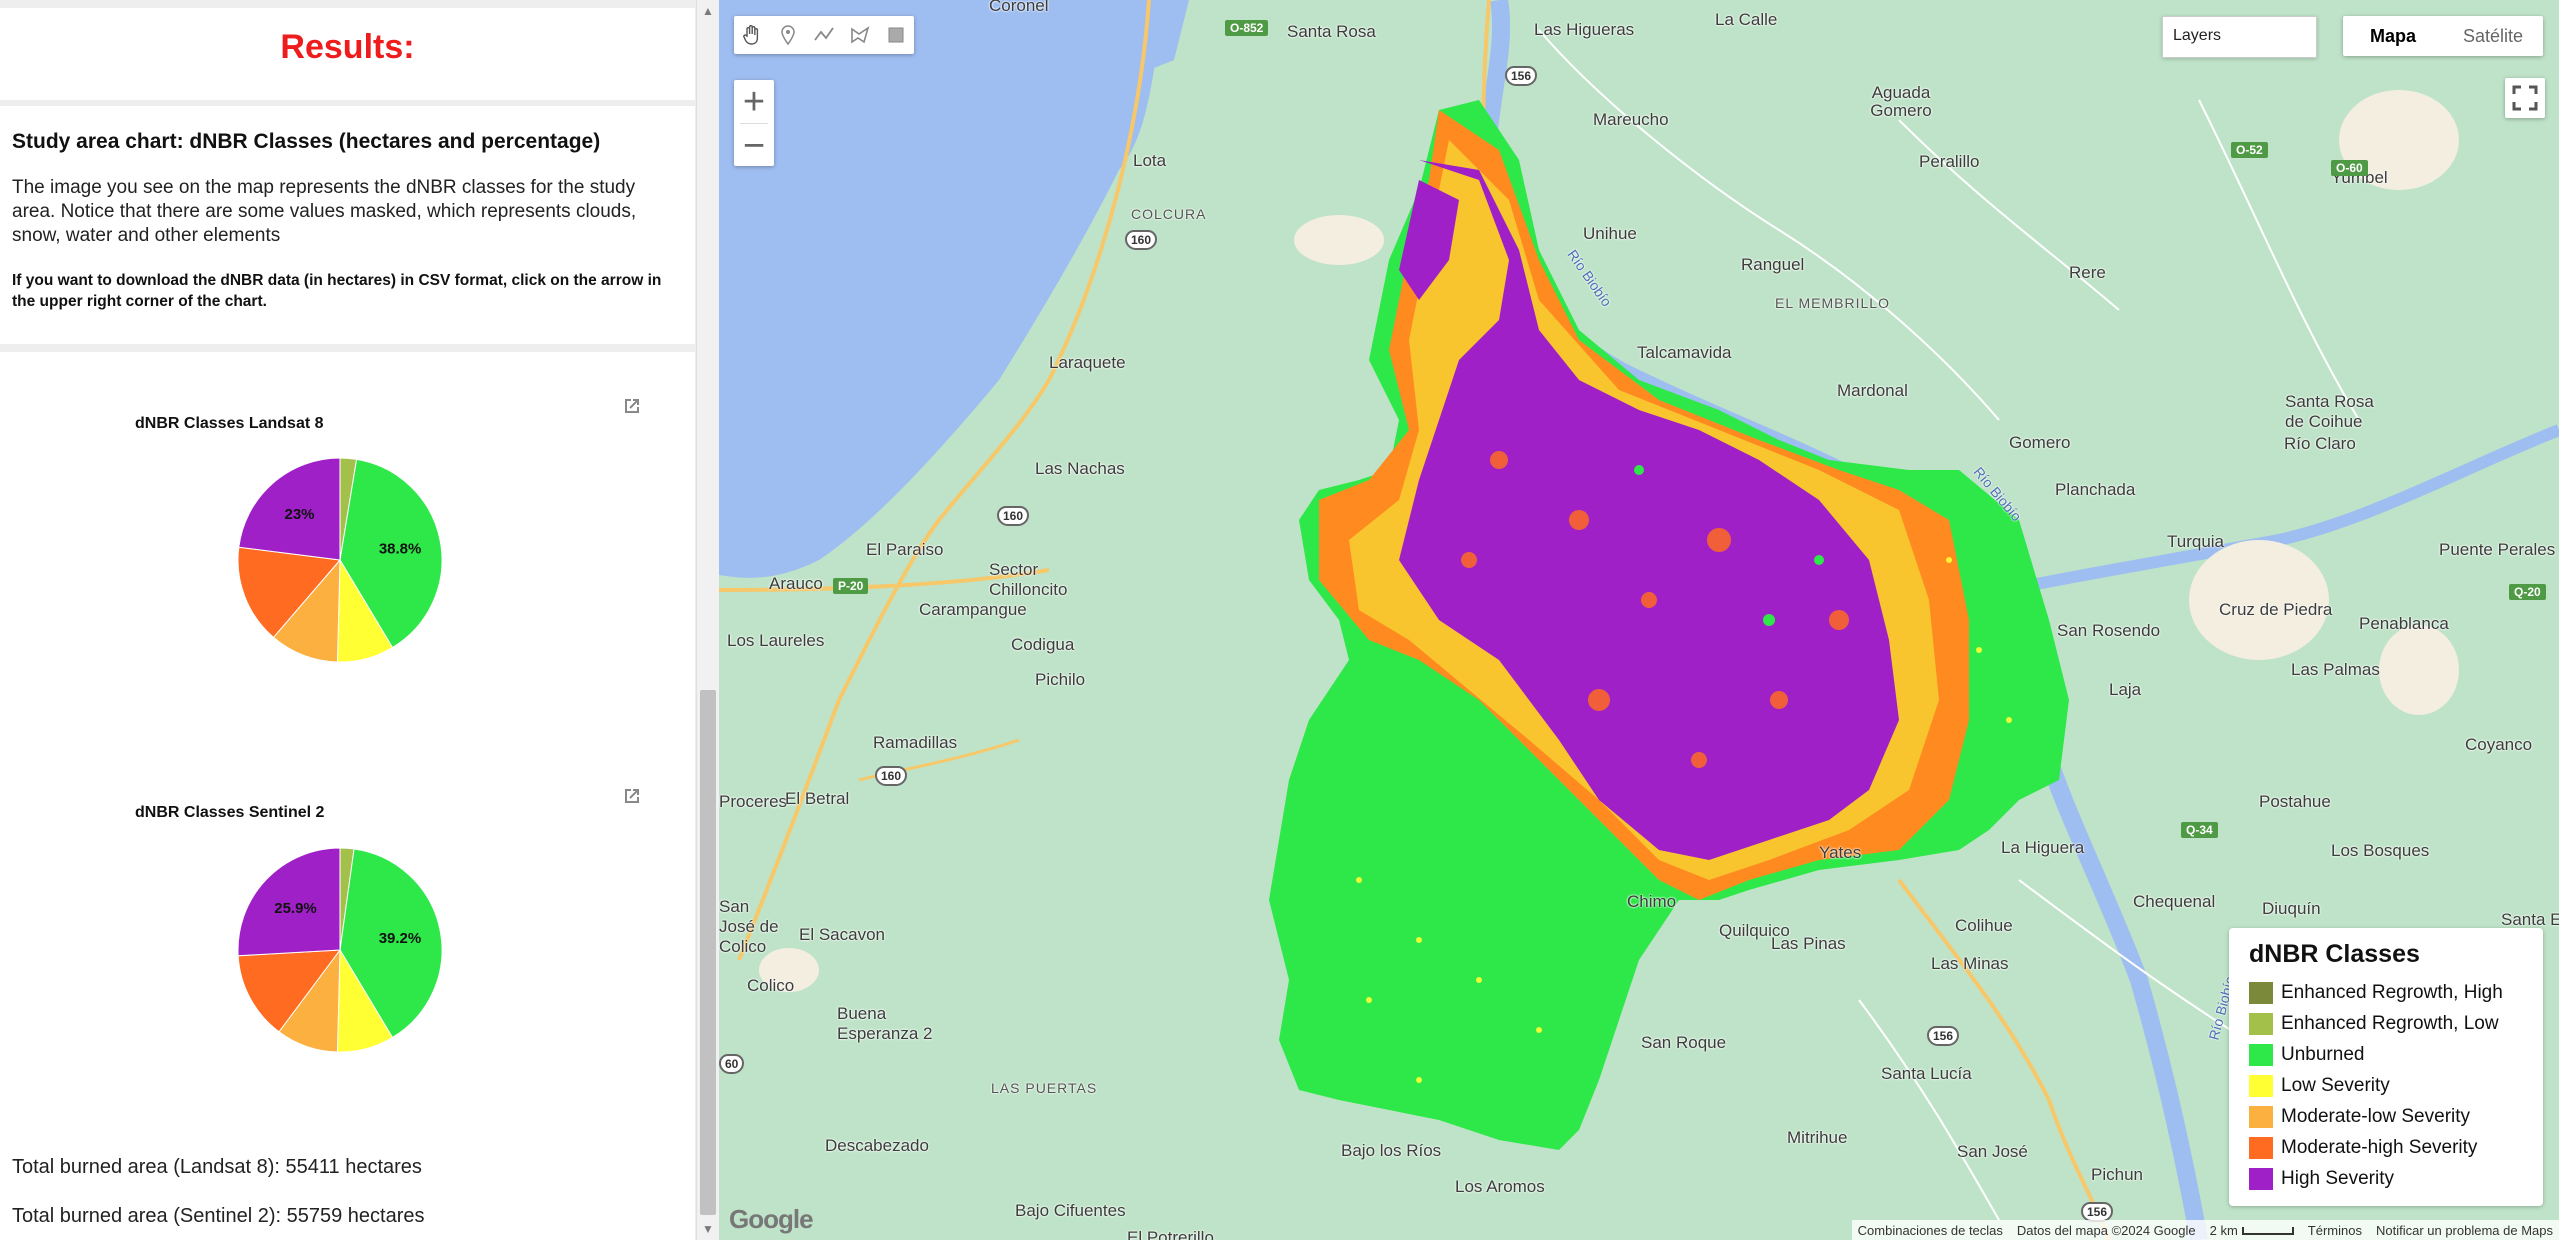 This screenshot has height=1240, width=2559. I want to click on report-problem-link: Notificar un problema de Maps, so click(2464, 1230).